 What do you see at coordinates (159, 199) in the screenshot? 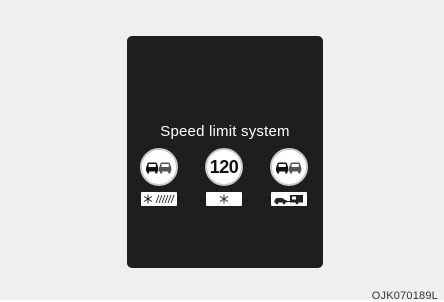
I see `snow-rain-plate-icon` at bounding box center [159, 199].